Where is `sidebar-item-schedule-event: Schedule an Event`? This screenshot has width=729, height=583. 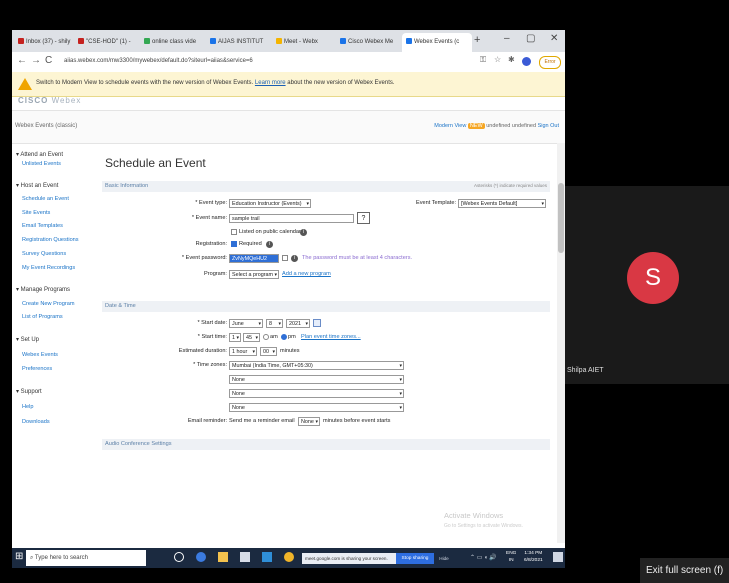 sidebar-item-schedule-event: Schedule an Event is located at coordinates (45, 199).